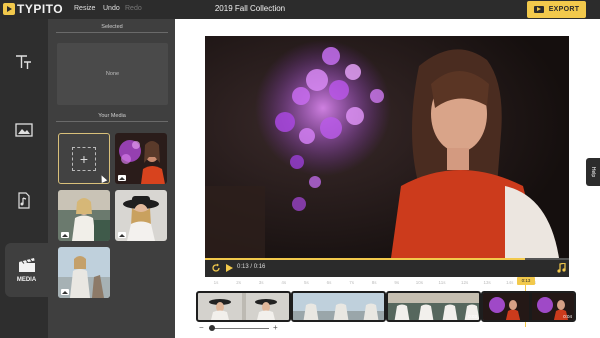 The image size is (600, 338). I want to click on zoom-slider, so click(239, 328).